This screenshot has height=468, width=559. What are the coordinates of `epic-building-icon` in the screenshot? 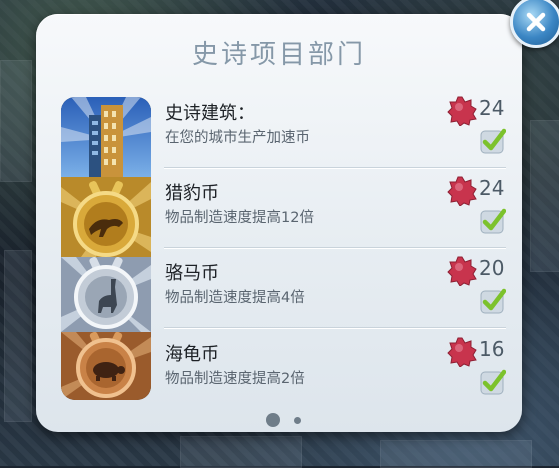 It's located at (106, 139).